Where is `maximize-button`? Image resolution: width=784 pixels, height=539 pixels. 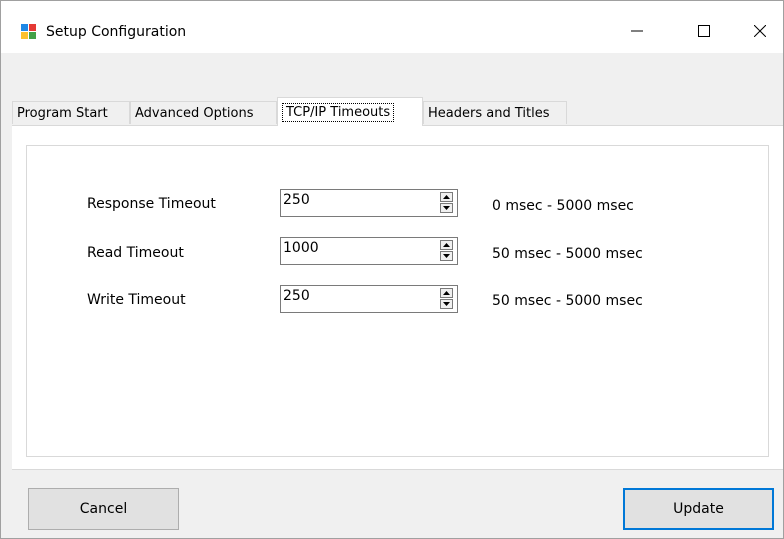
maximize-button is located at coordinates (704, 31).